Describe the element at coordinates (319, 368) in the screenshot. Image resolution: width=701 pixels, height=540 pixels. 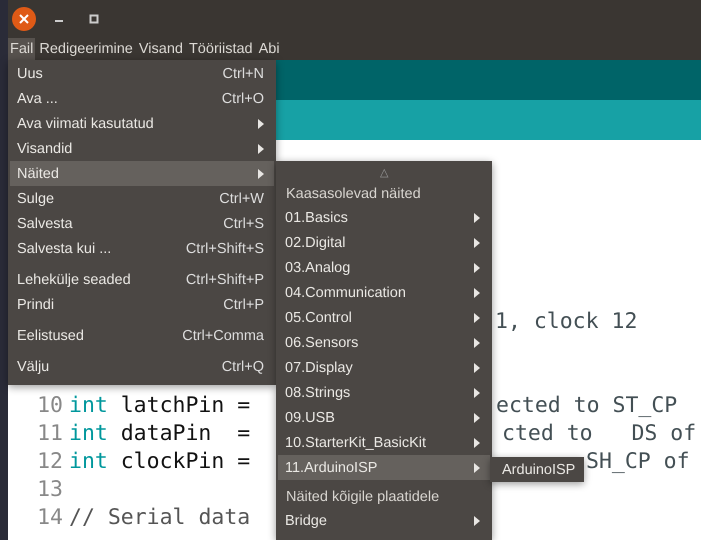
I see `menu-item-label: 07.Display` at that location.